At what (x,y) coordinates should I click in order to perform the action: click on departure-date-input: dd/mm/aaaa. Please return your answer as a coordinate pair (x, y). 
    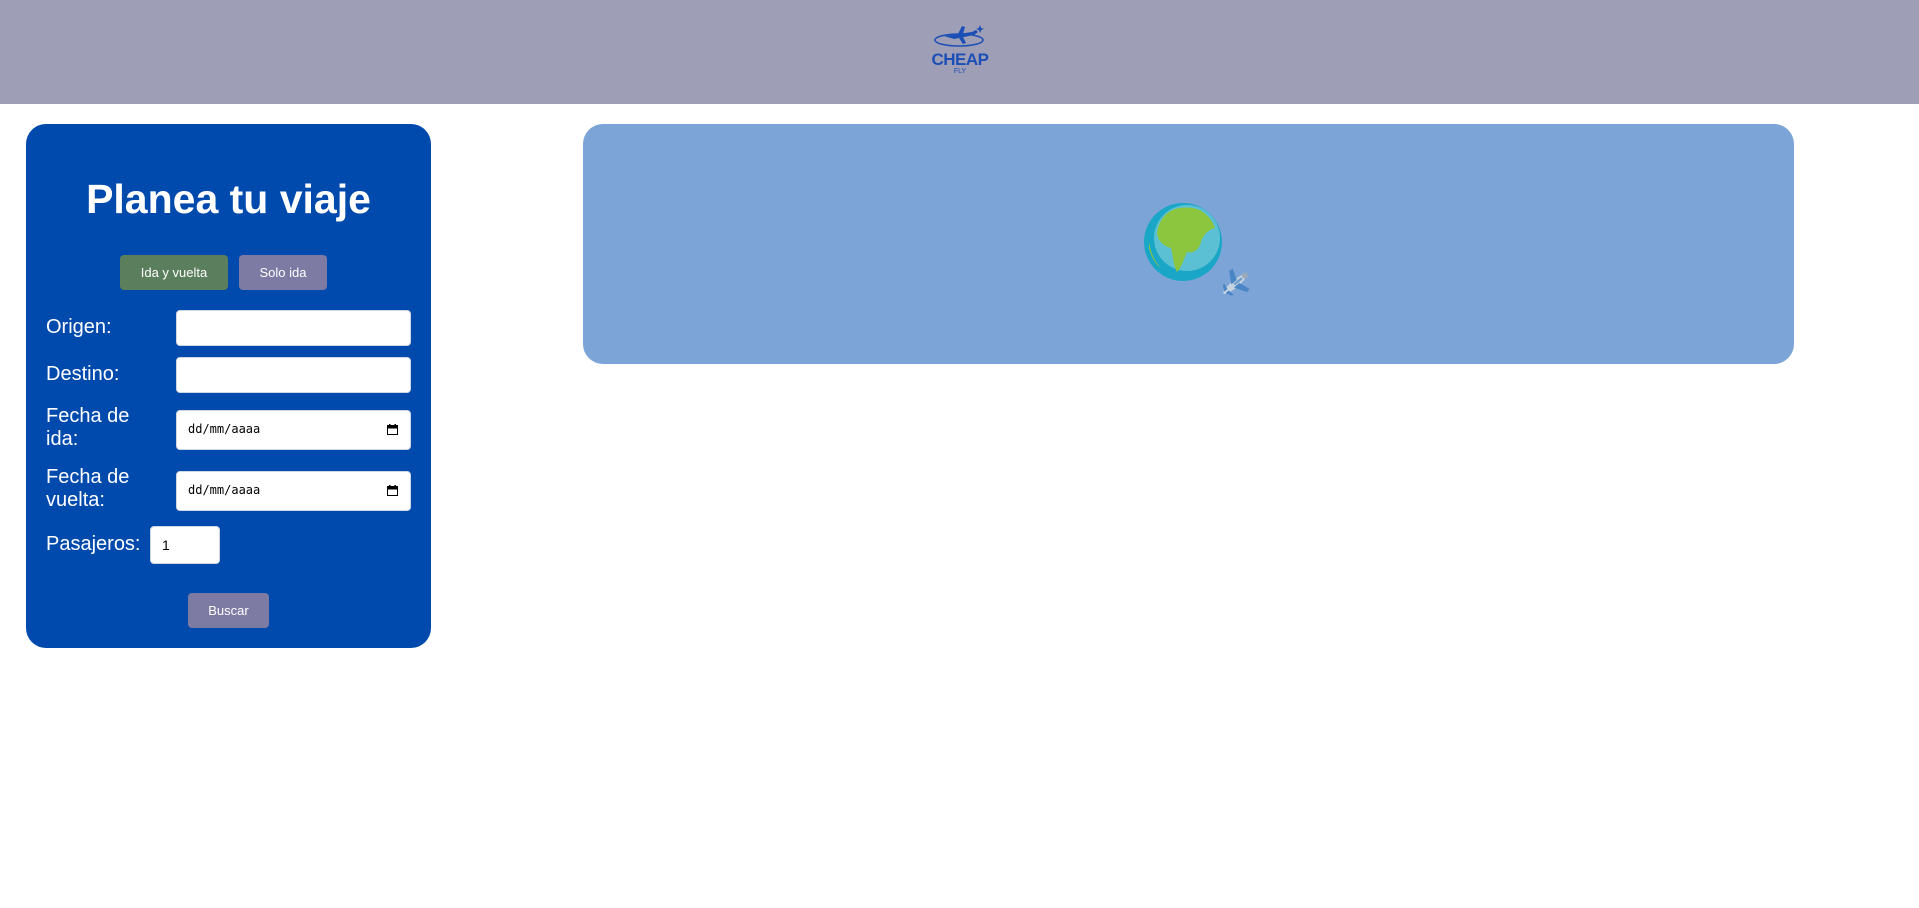
    Looking at the image, I should click on (293, 430).